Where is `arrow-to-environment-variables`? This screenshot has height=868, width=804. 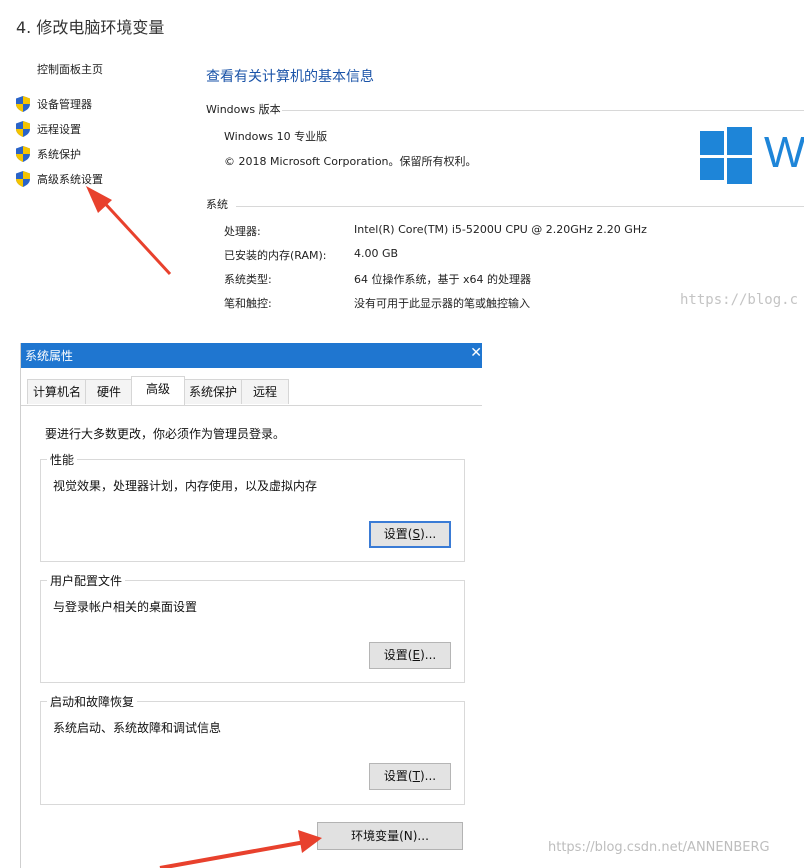
arrow-to-environment-variables is located at coordinates (240, 849).